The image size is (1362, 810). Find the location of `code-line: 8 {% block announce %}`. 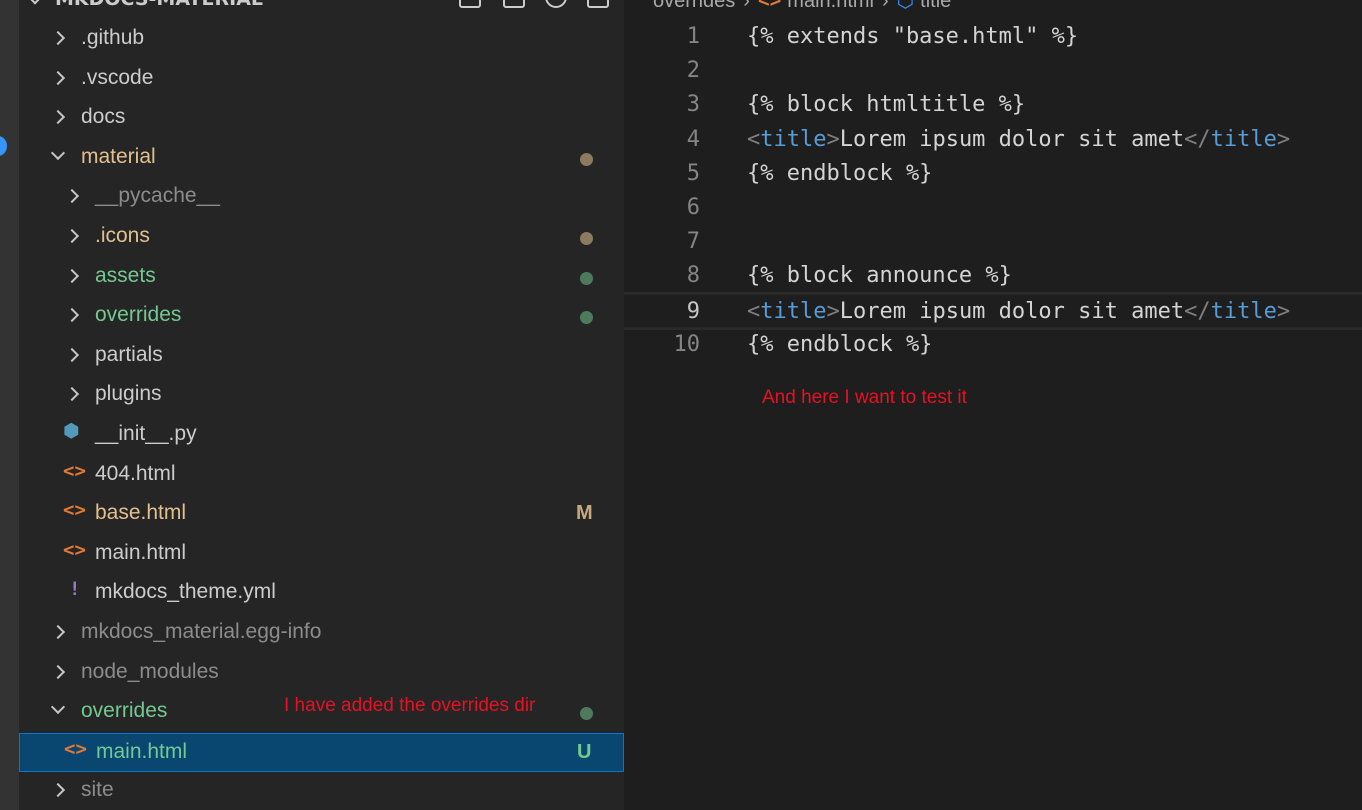

code-line: 8 {% block announce %} is located at coordinates (993, 276).